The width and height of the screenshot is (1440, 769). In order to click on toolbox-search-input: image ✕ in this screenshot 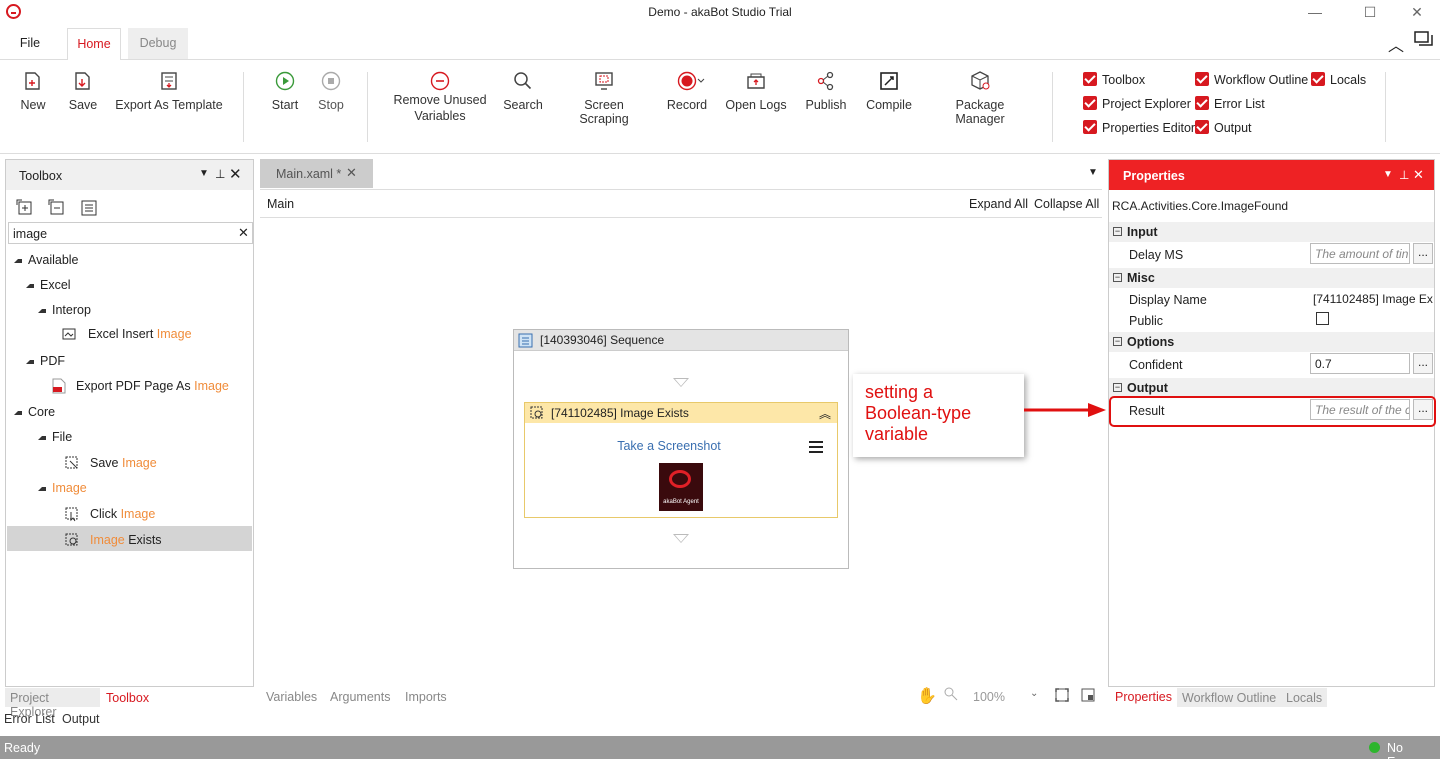, I will do `click(130, 233)`.